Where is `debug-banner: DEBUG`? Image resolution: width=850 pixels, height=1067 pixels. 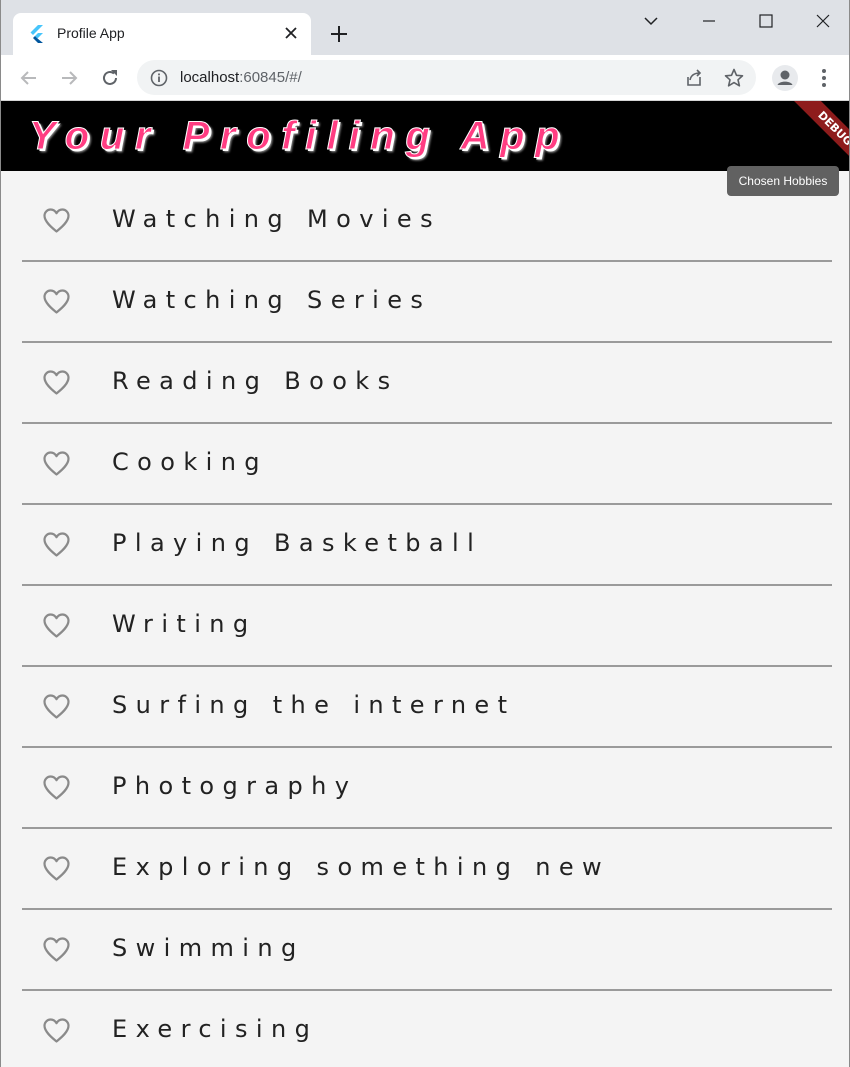
debug-banner: DEBUG is located at coordinates (807, 136).